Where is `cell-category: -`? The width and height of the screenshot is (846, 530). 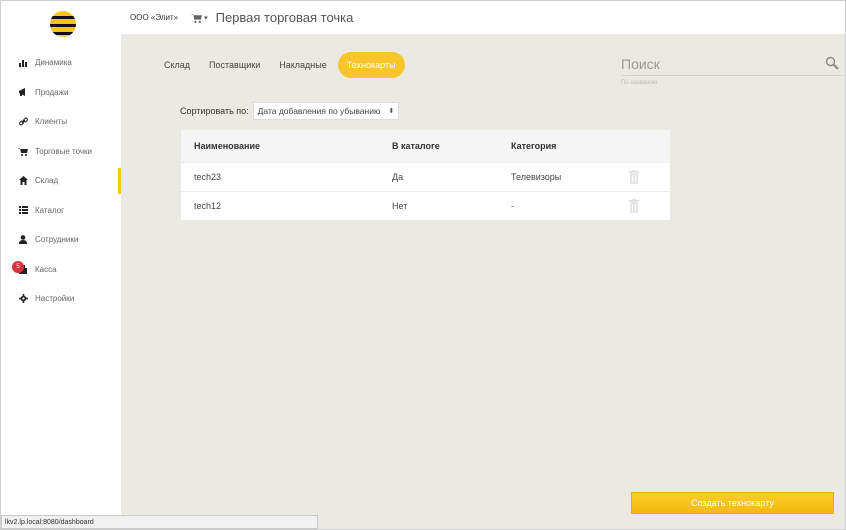 cell-category: - is located at coordinates (512, 206).